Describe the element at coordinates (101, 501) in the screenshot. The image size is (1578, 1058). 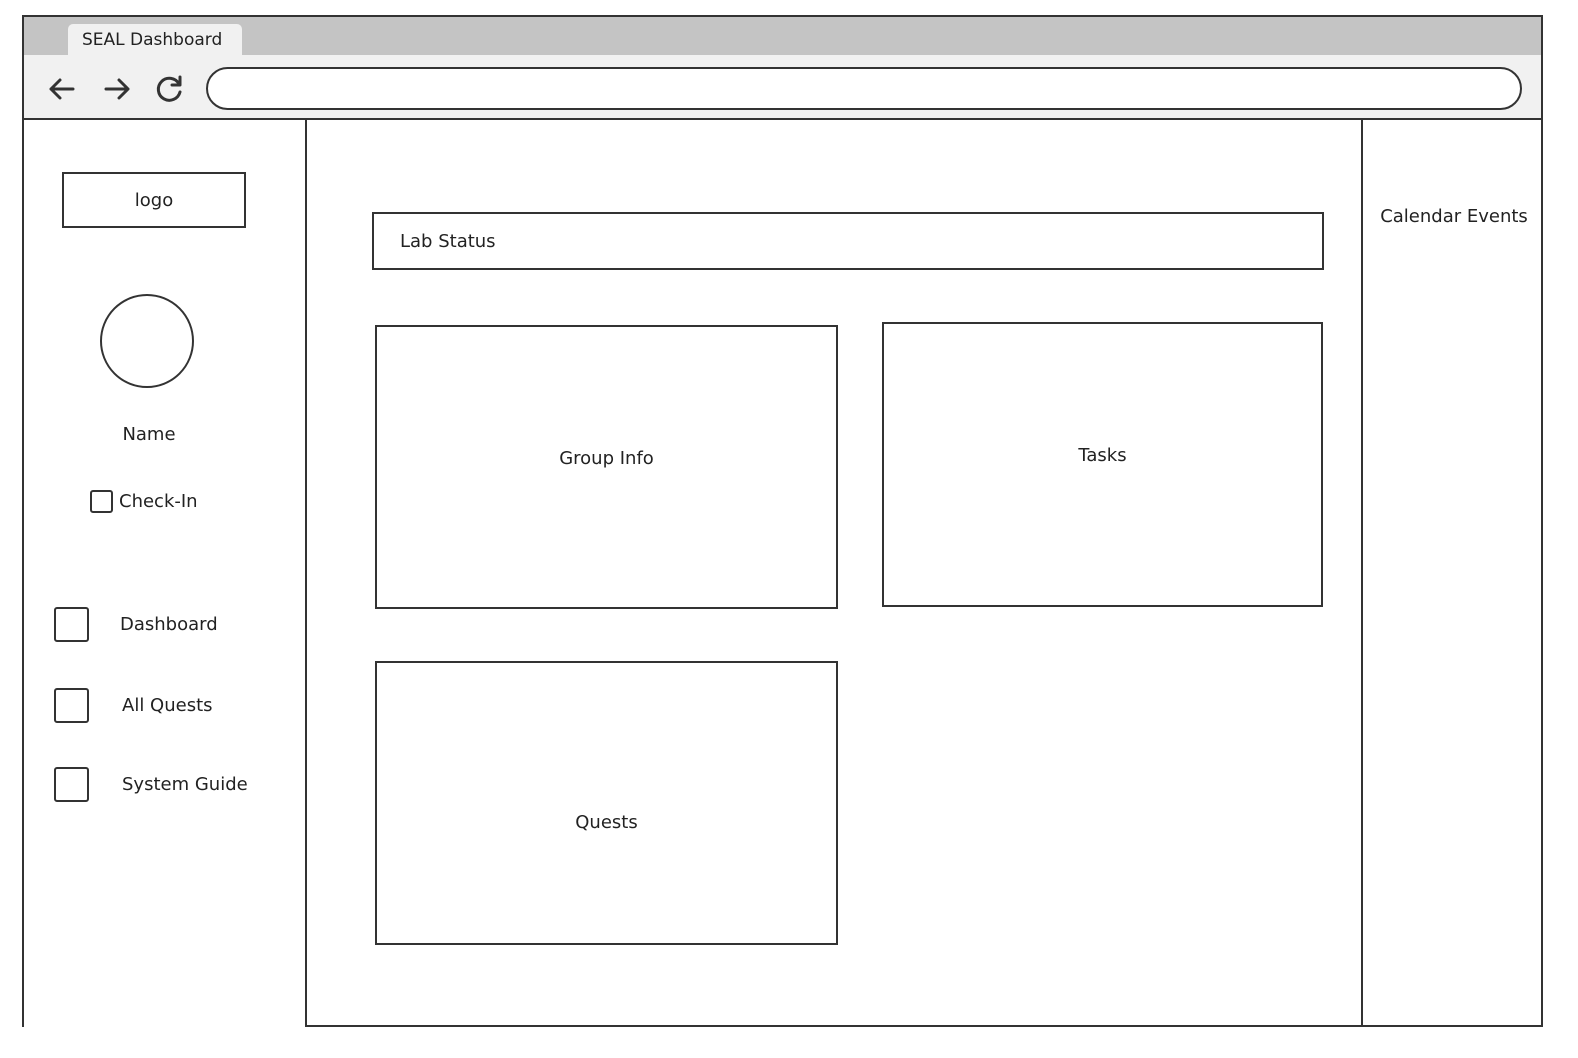
I see `check-in-checkbox` at that location.